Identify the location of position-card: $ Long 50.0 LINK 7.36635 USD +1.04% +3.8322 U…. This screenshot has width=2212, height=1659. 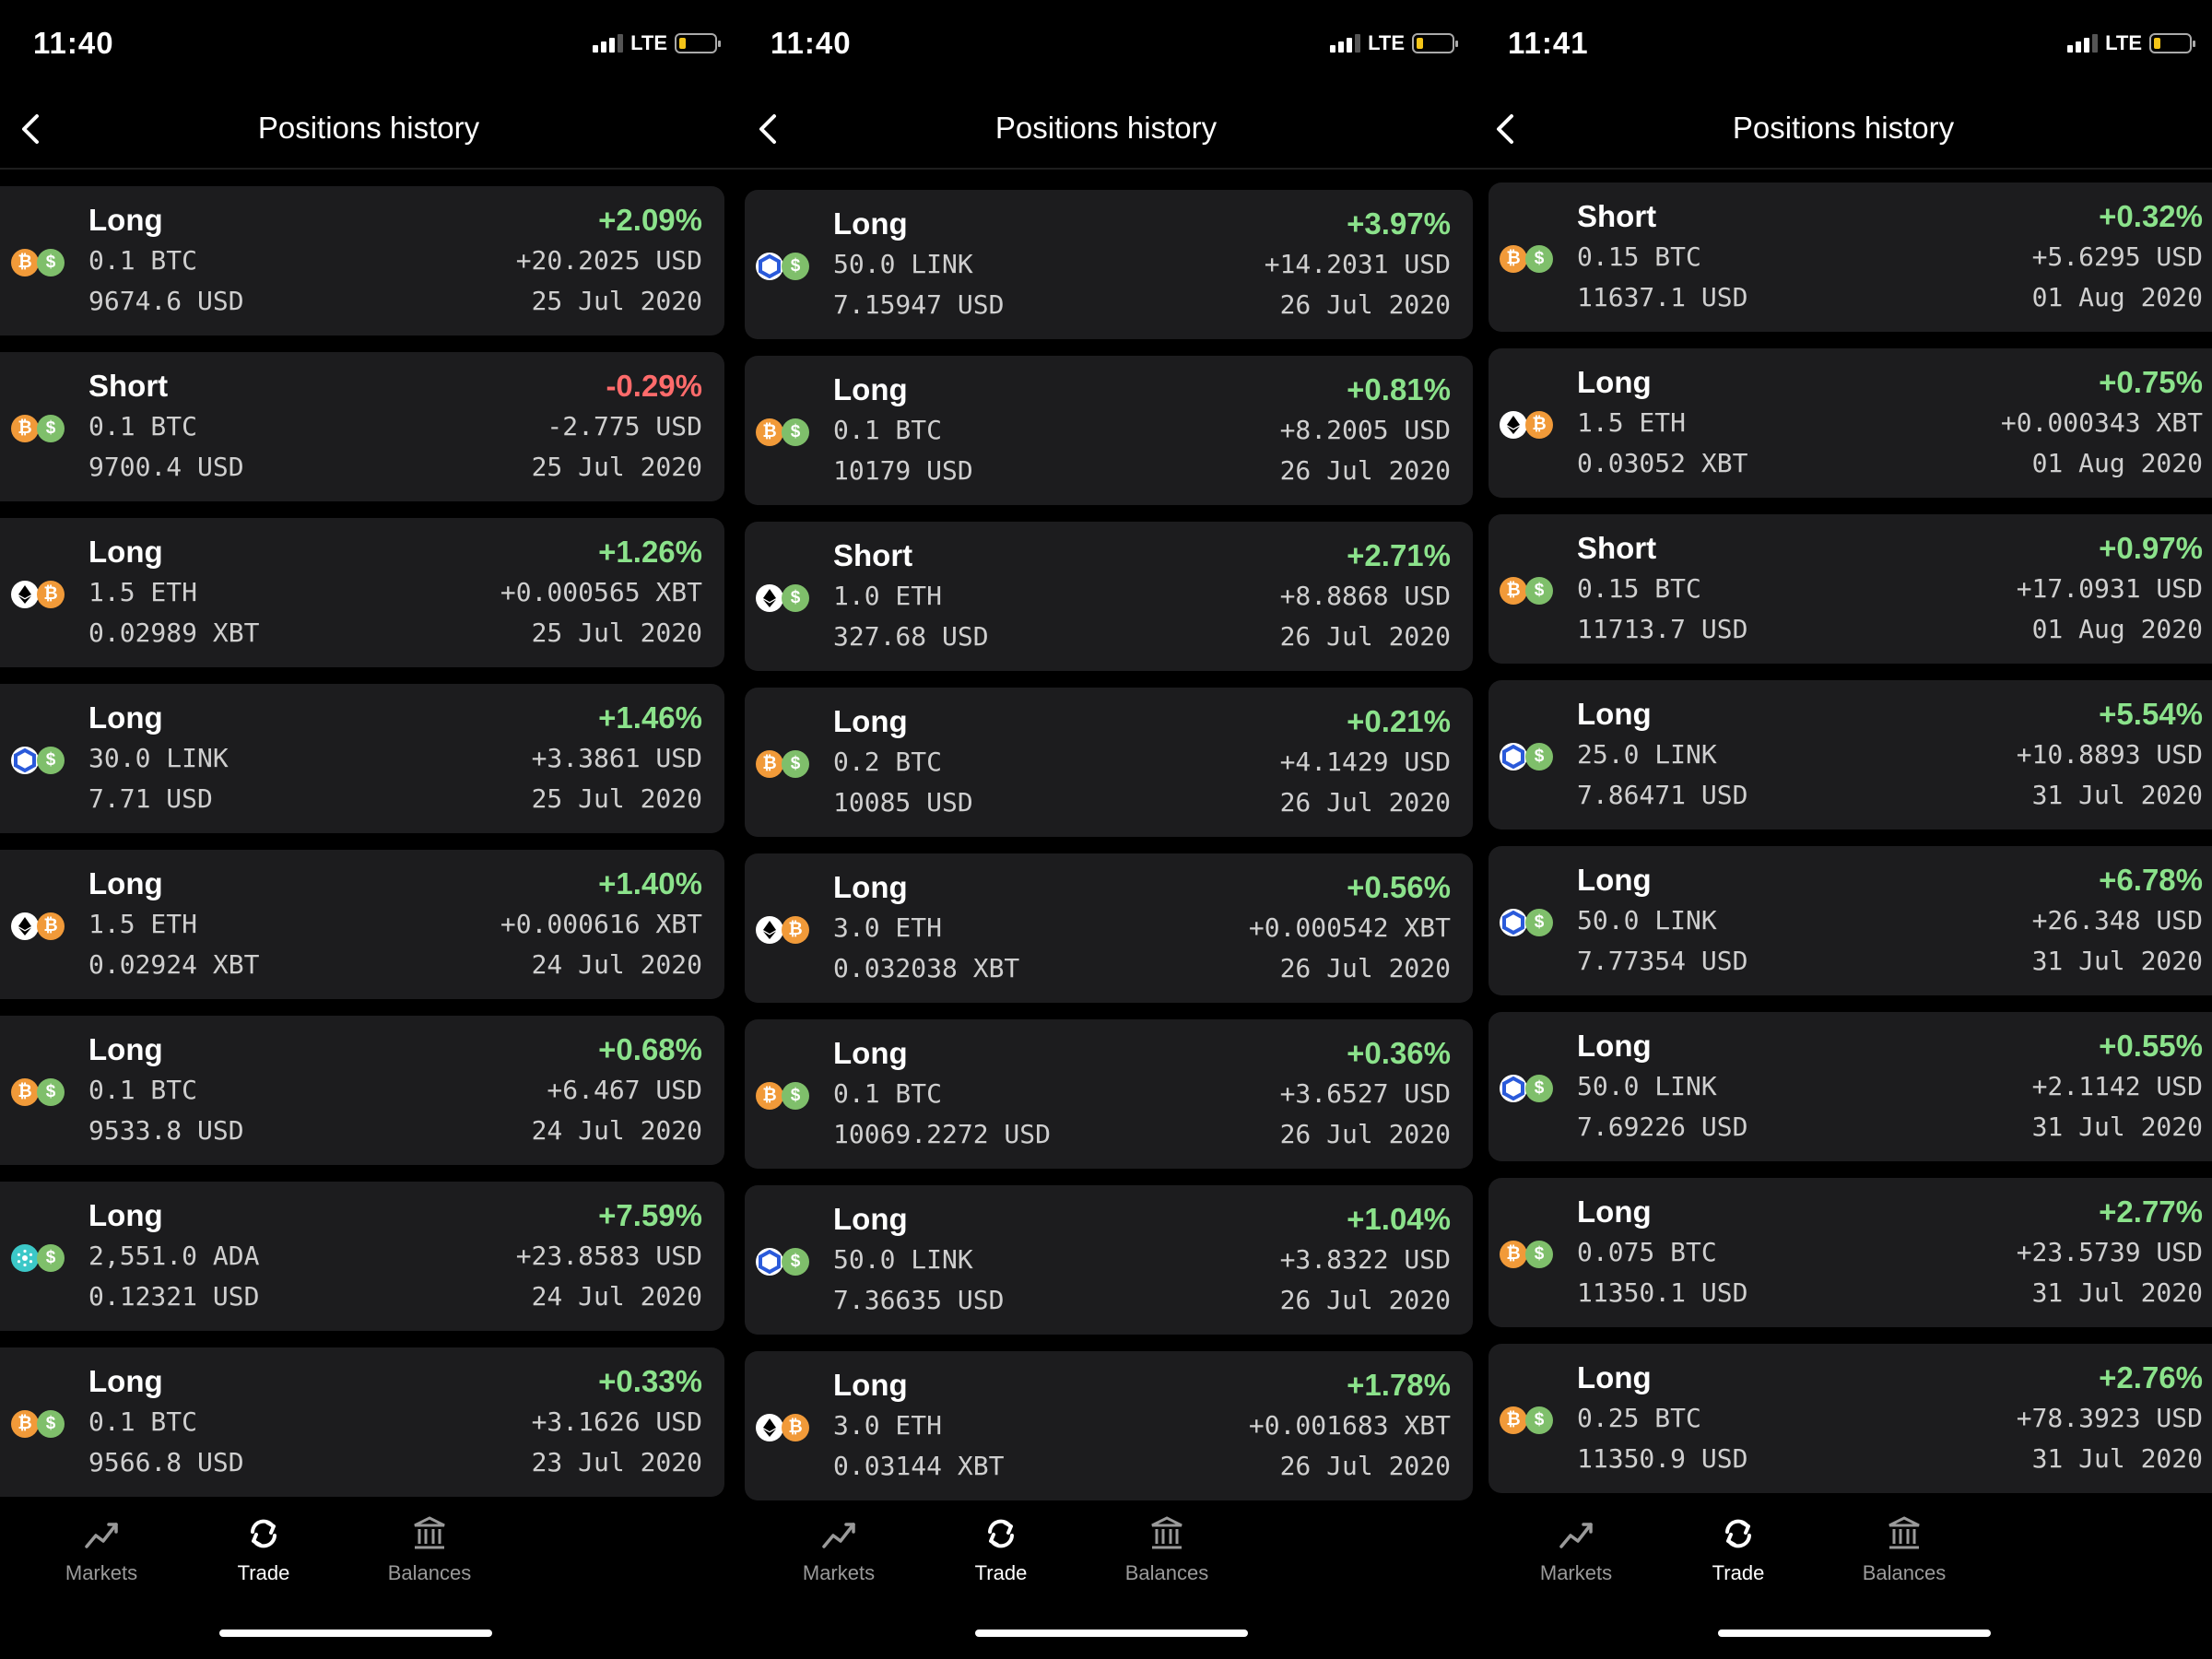
(1109, 1260).